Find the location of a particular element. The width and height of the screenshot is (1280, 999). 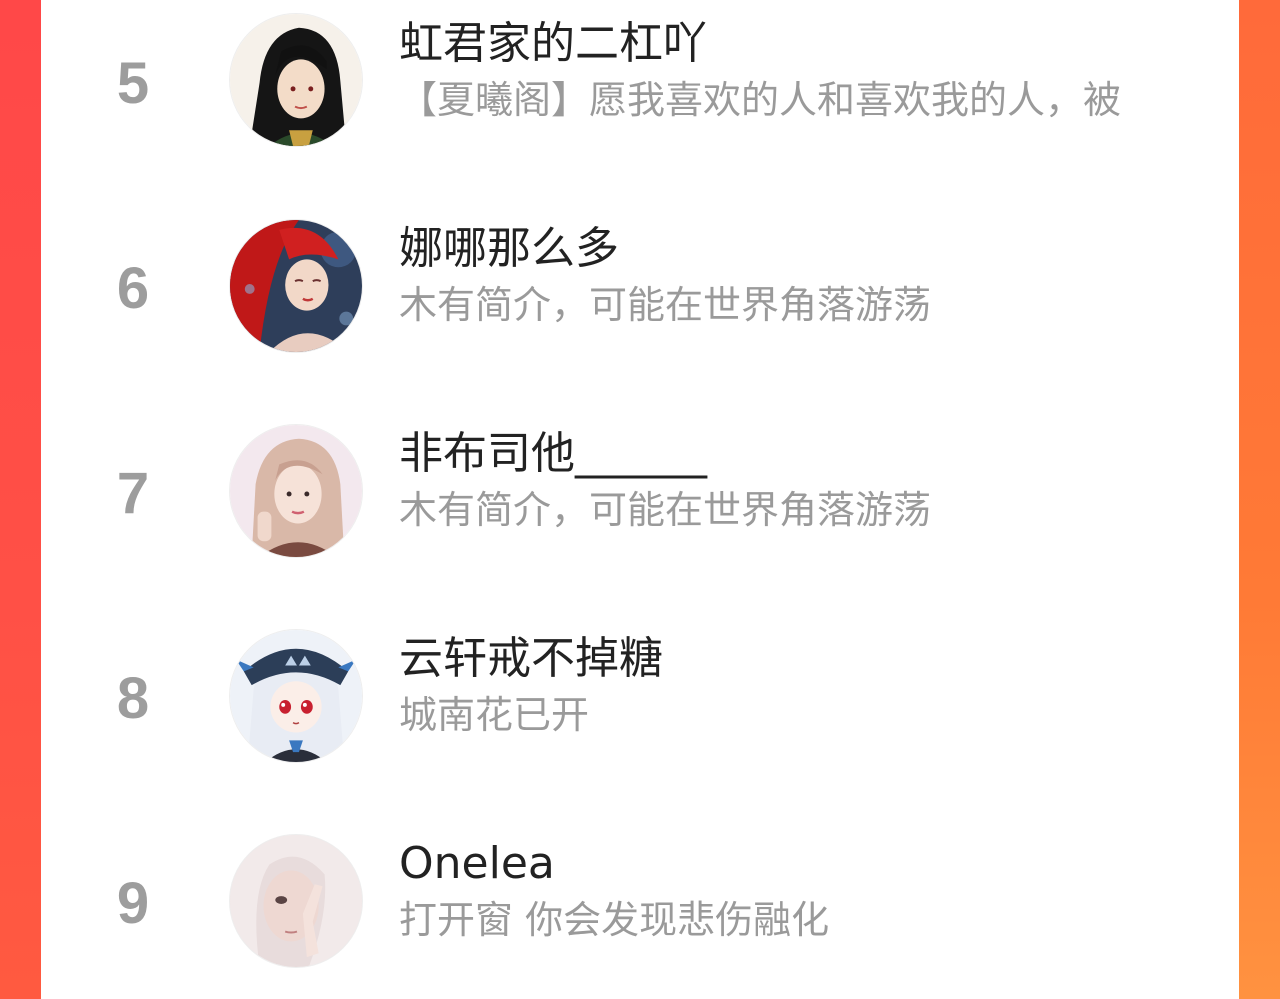

rank-number: 7 is located at coordinates (133, 493).